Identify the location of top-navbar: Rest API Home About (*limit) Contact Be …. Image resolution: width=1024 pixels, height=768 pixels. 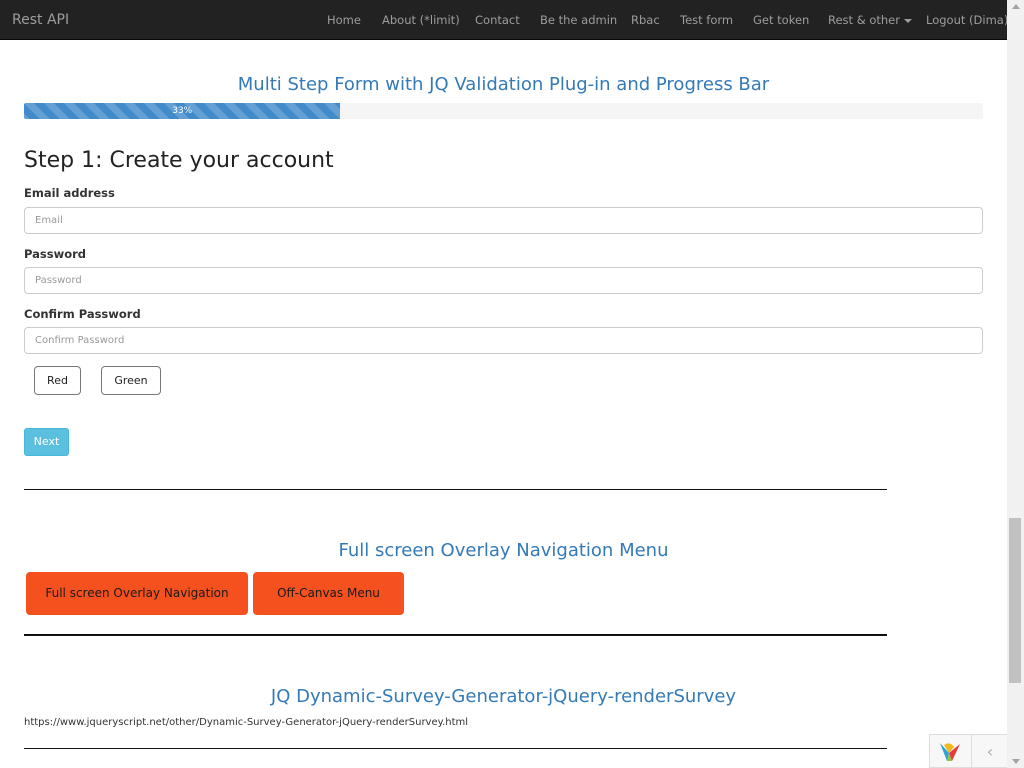
(504, 20).